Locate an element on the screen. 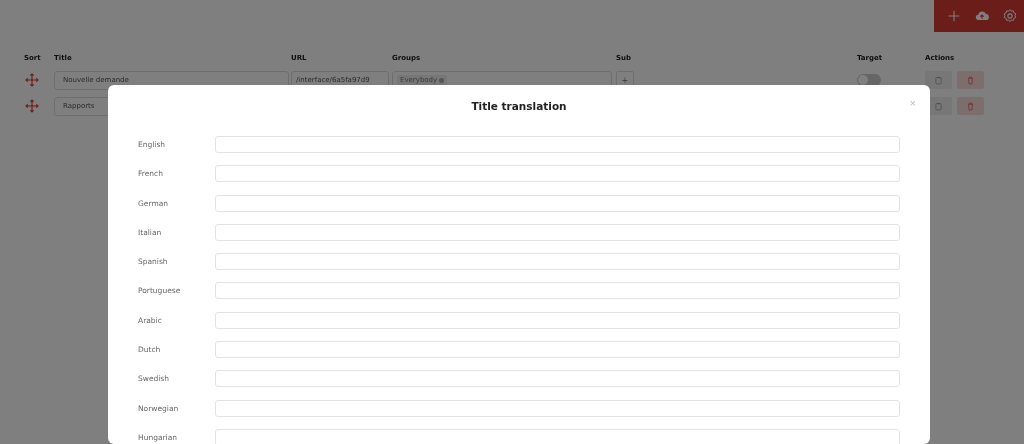 This screenshot has width=1024, height=444. remove-tag-icon is located at coordinates (442, 80).